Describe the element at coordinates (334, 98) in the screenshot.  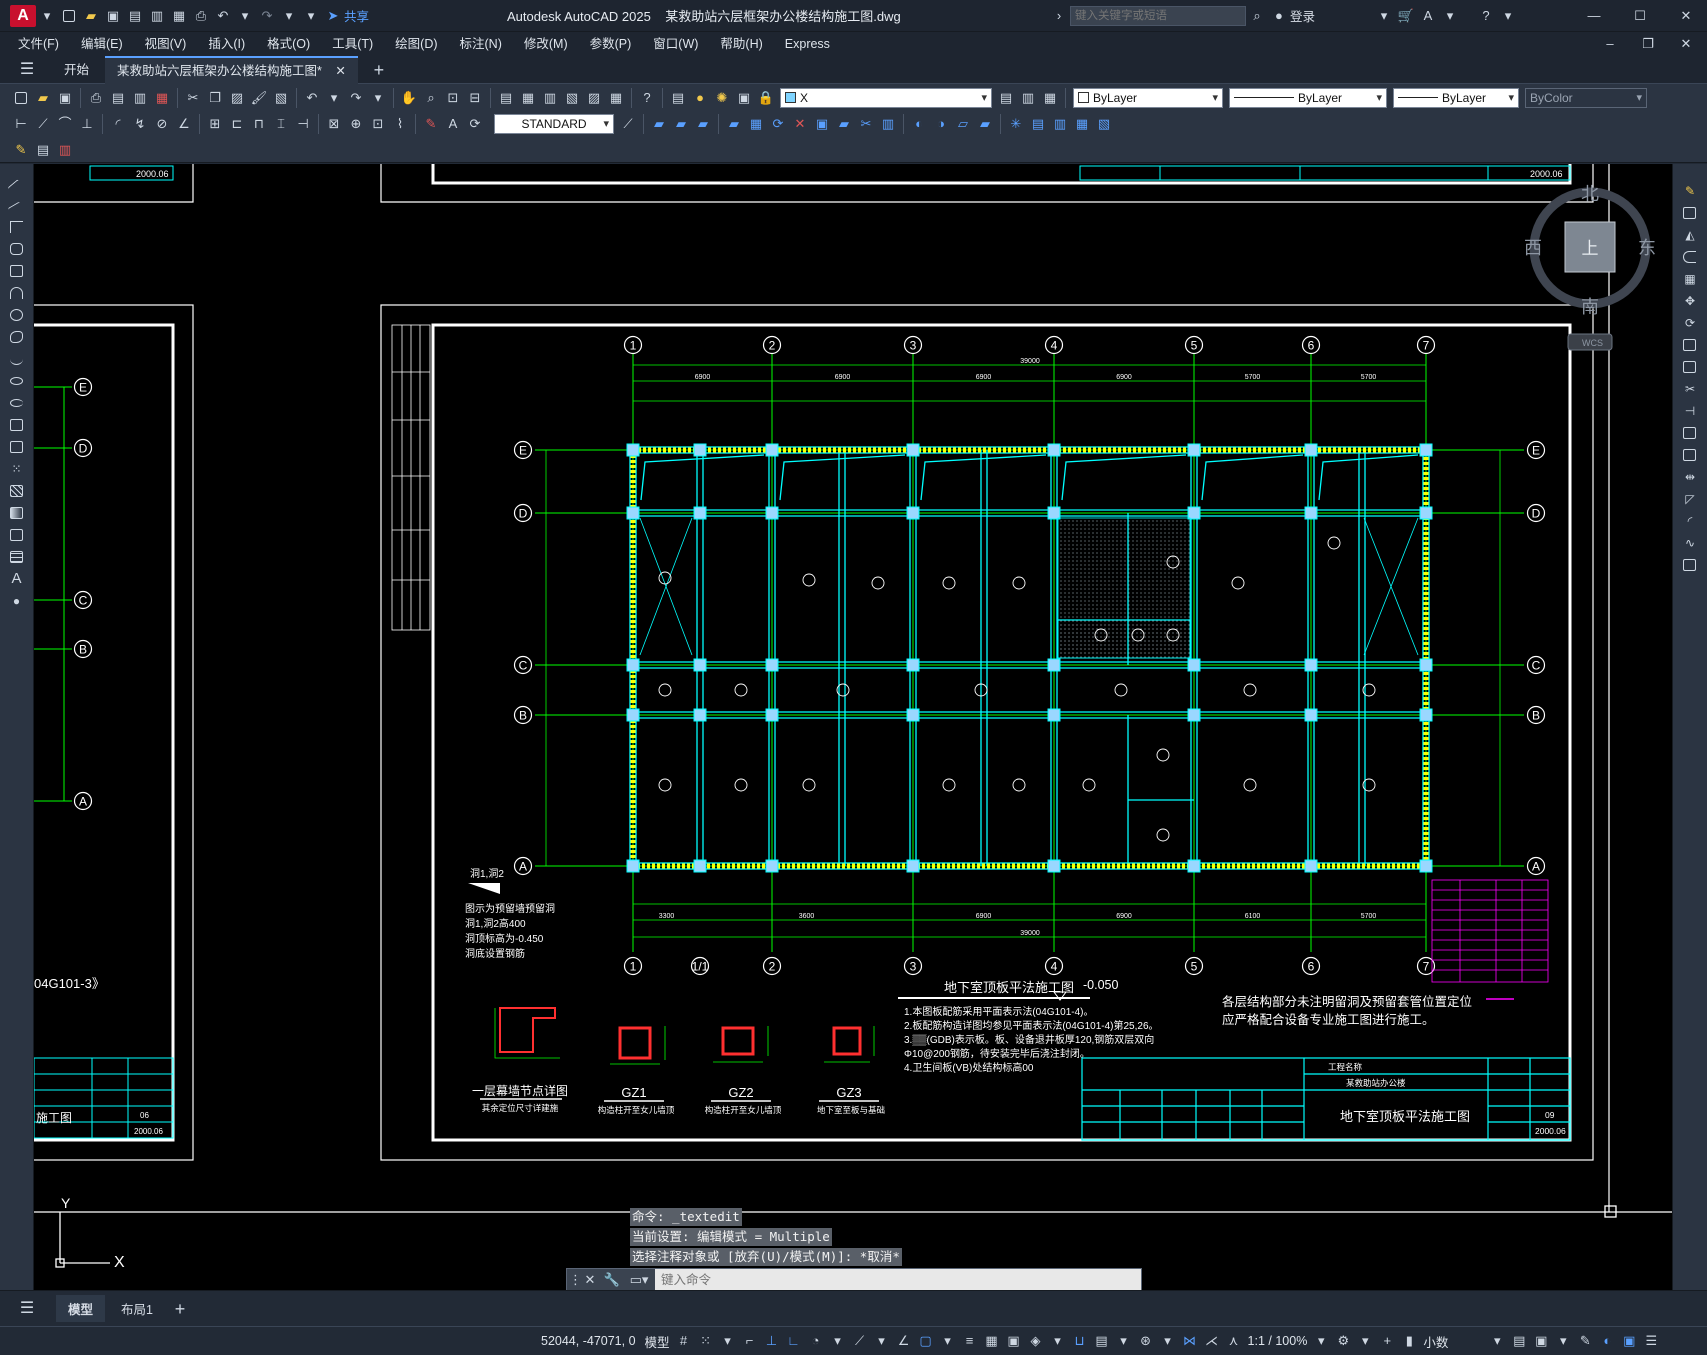
I see `undo-toolbar-dropdown-icon: ▾` at that location.